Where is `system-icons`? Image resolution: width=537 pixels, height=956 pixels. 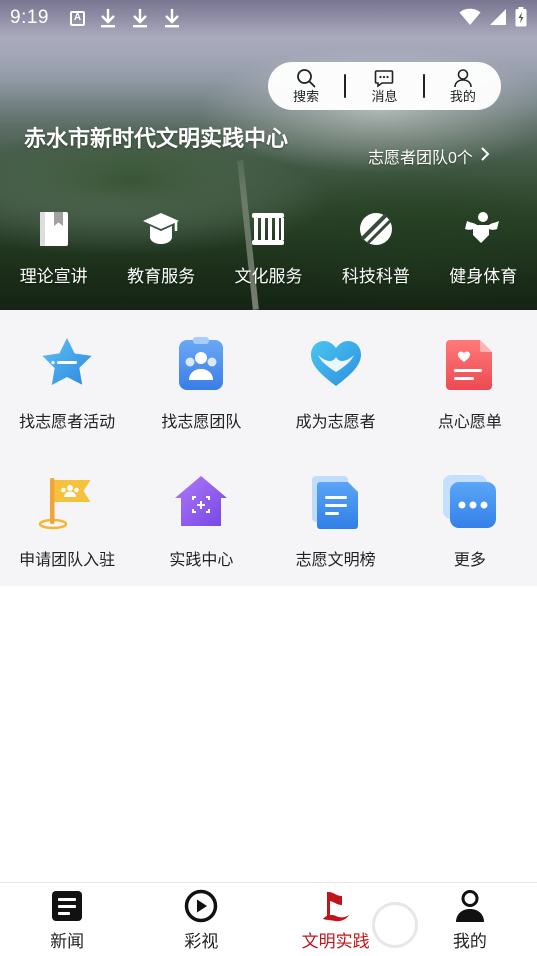
system-icons is located at coordinates (493, 19).